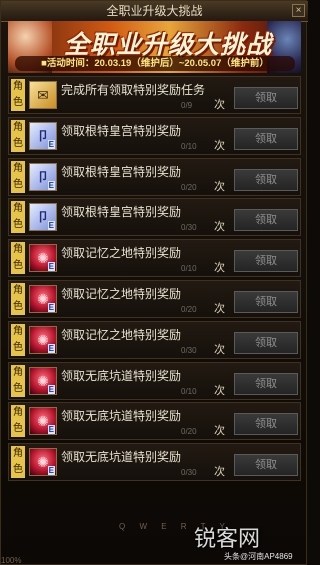 This screenshot has width=320, height=565. I want to click on icon-glyph: ✉, so click(43, 95).